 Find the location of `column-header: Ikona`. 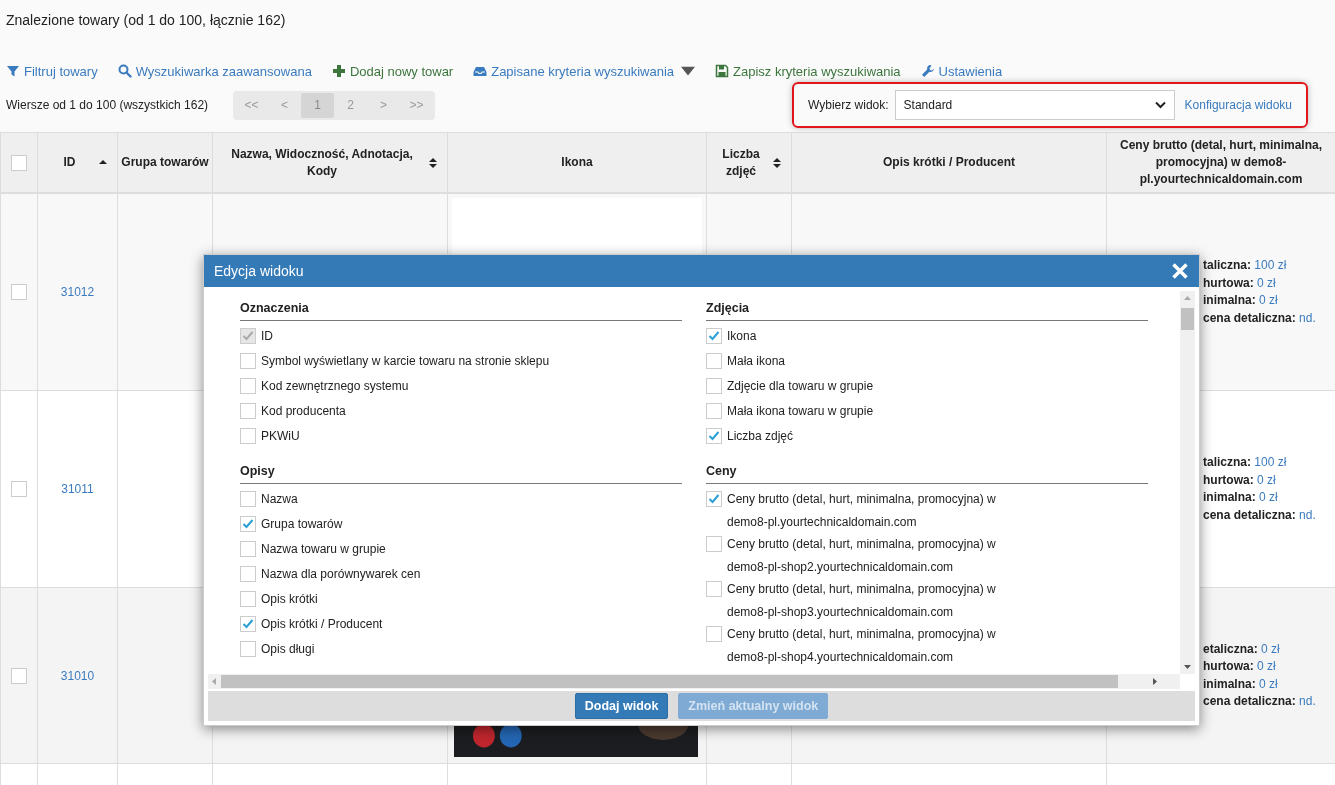

column-header: Ikona is located at coordinates (577, 162).